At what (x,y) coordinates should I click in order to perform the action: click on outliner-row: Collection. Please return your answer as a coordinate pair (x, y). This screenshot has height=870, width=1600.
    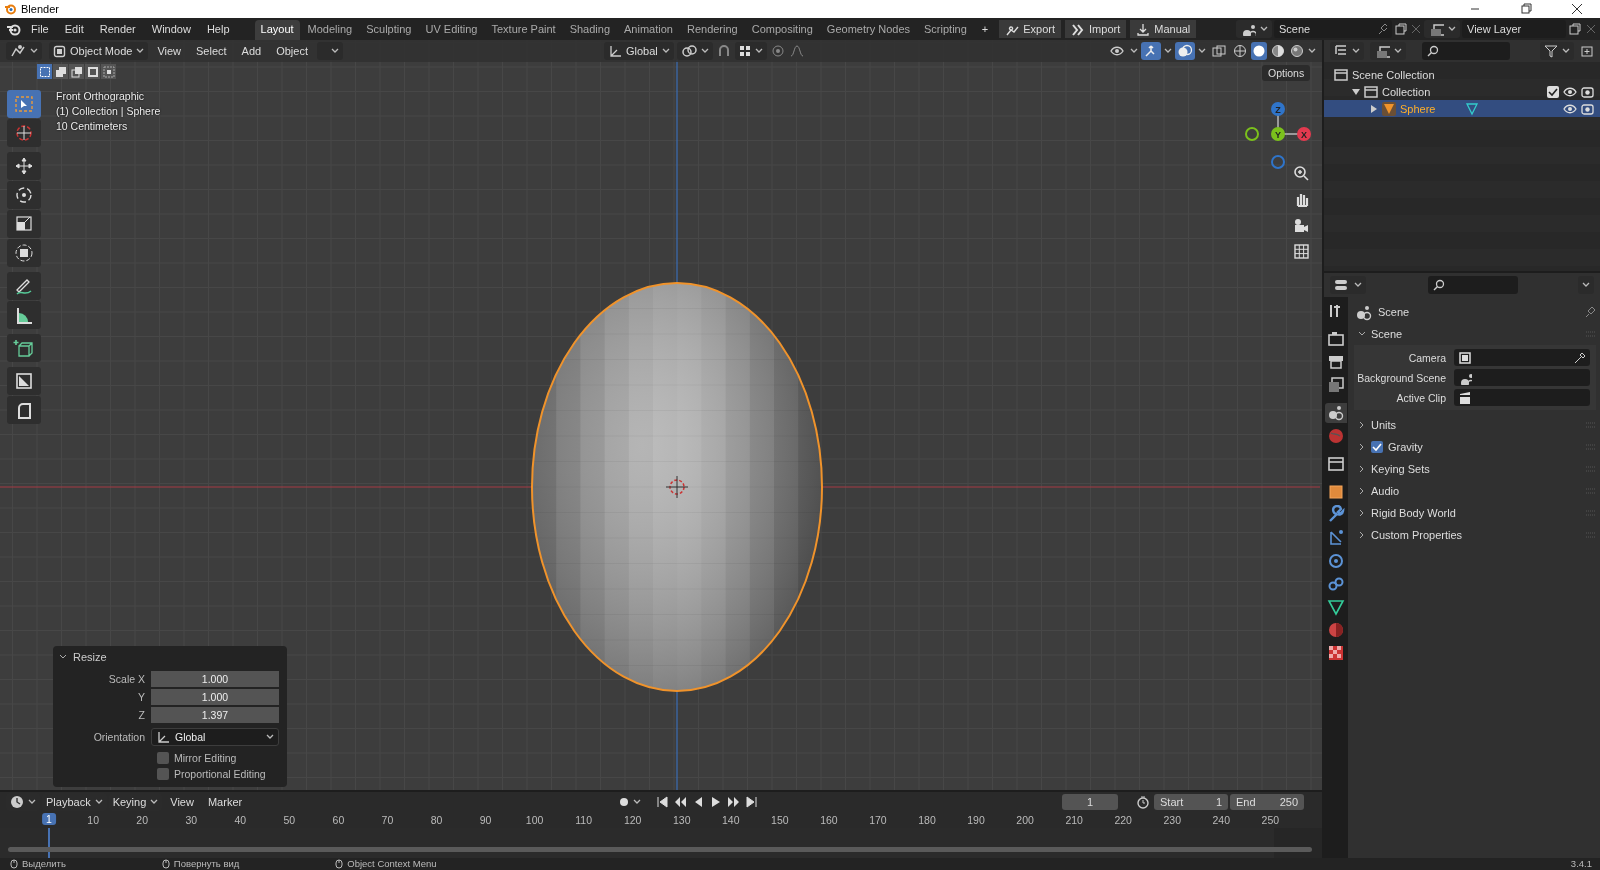
    Looking at the image, I should click on (1462, 91).